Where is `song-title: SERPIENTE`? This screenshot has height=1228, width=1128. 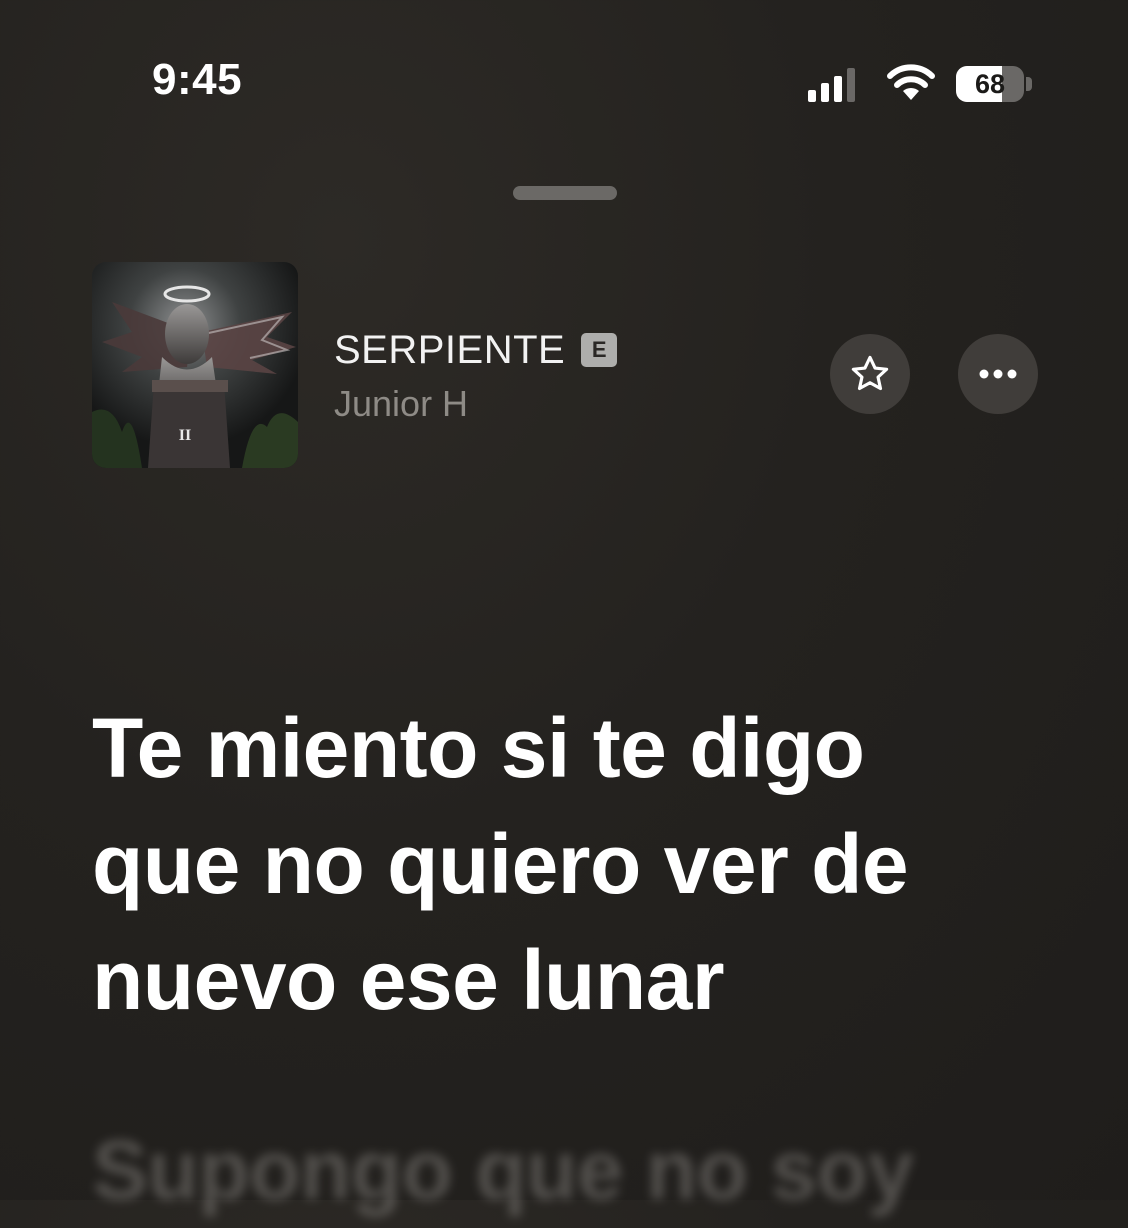
song-title: SERPIENTE is located at coordinates (449, 350).